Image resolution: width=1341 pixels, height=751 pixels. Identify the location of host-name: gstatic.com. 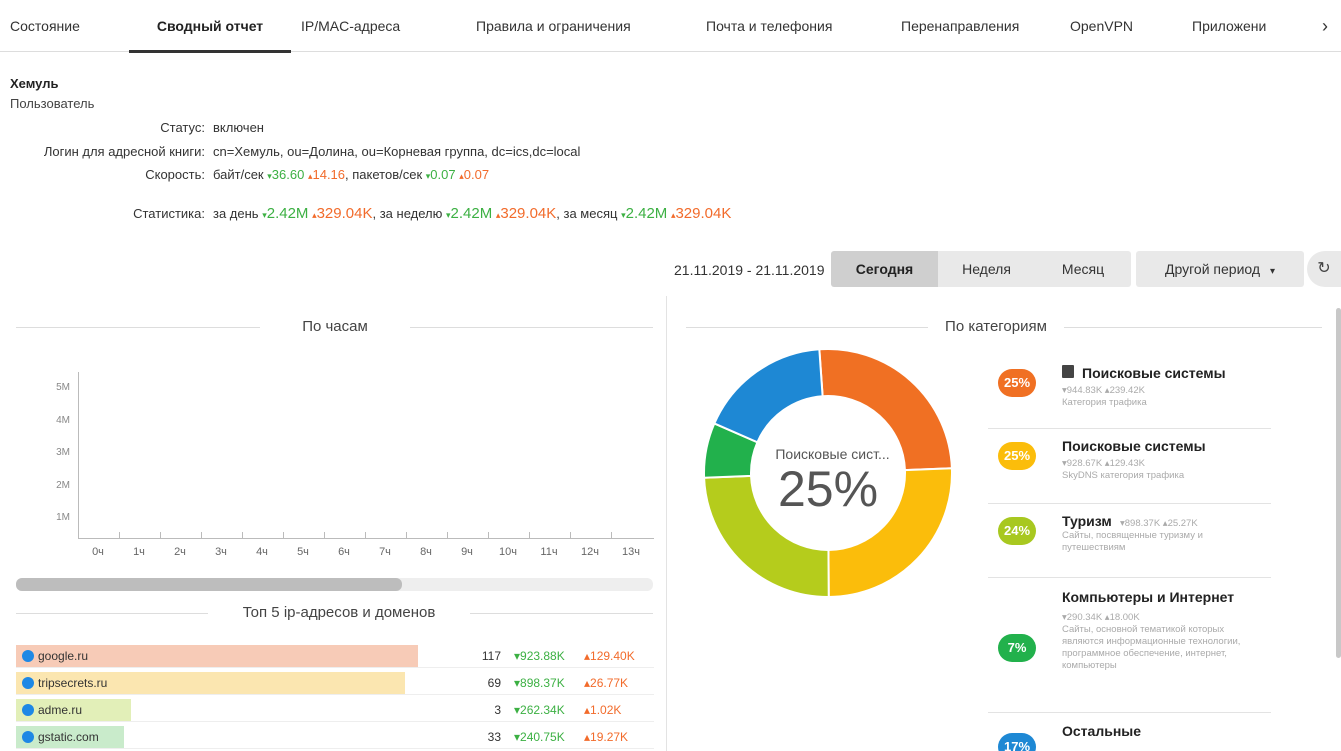
(68, 737).